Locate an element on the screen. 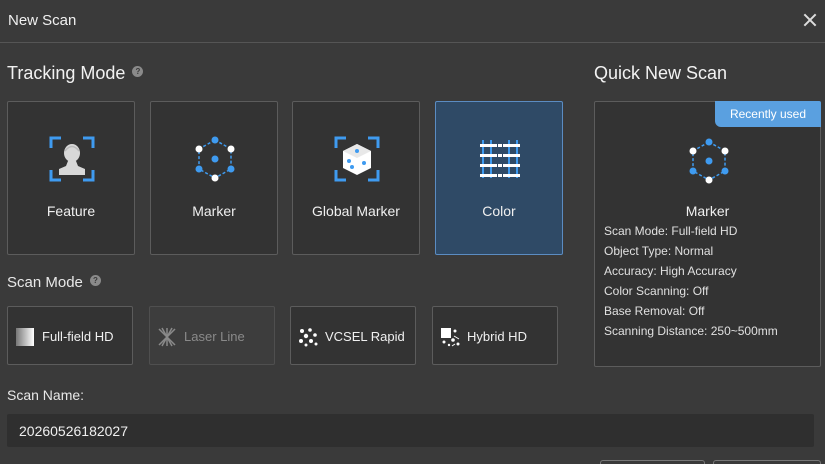 The width and height of the screenshot is (825, 464). detail-scanning-distance: Scanning Distance: 250~500mm is located at coordinates (691, 331).